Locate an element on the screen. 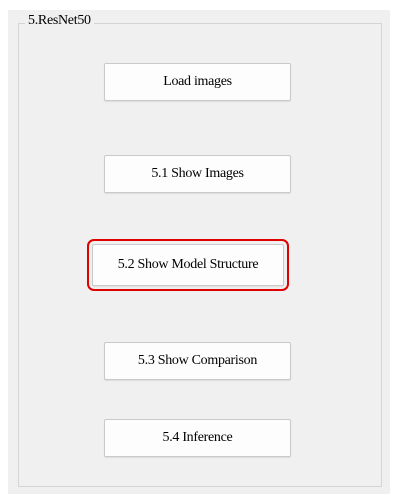 This screenshot has width=394, height=499. show-comparison-button: 5.3 Show Comparison is located at coordinates (197, 361).